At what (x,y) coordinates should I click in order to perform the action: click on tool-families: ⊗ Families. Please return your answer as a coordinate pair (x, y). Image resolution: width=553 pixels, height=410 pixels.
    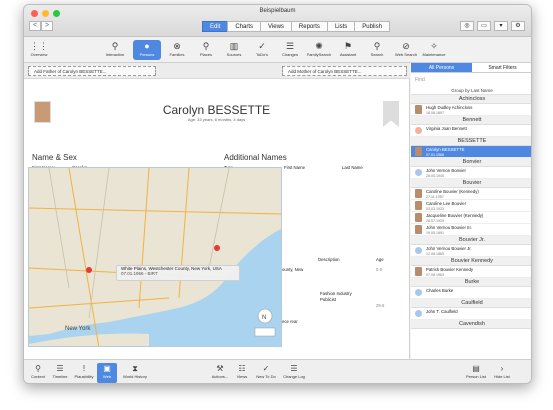
    Looking at the image, I should click on (177, 48).